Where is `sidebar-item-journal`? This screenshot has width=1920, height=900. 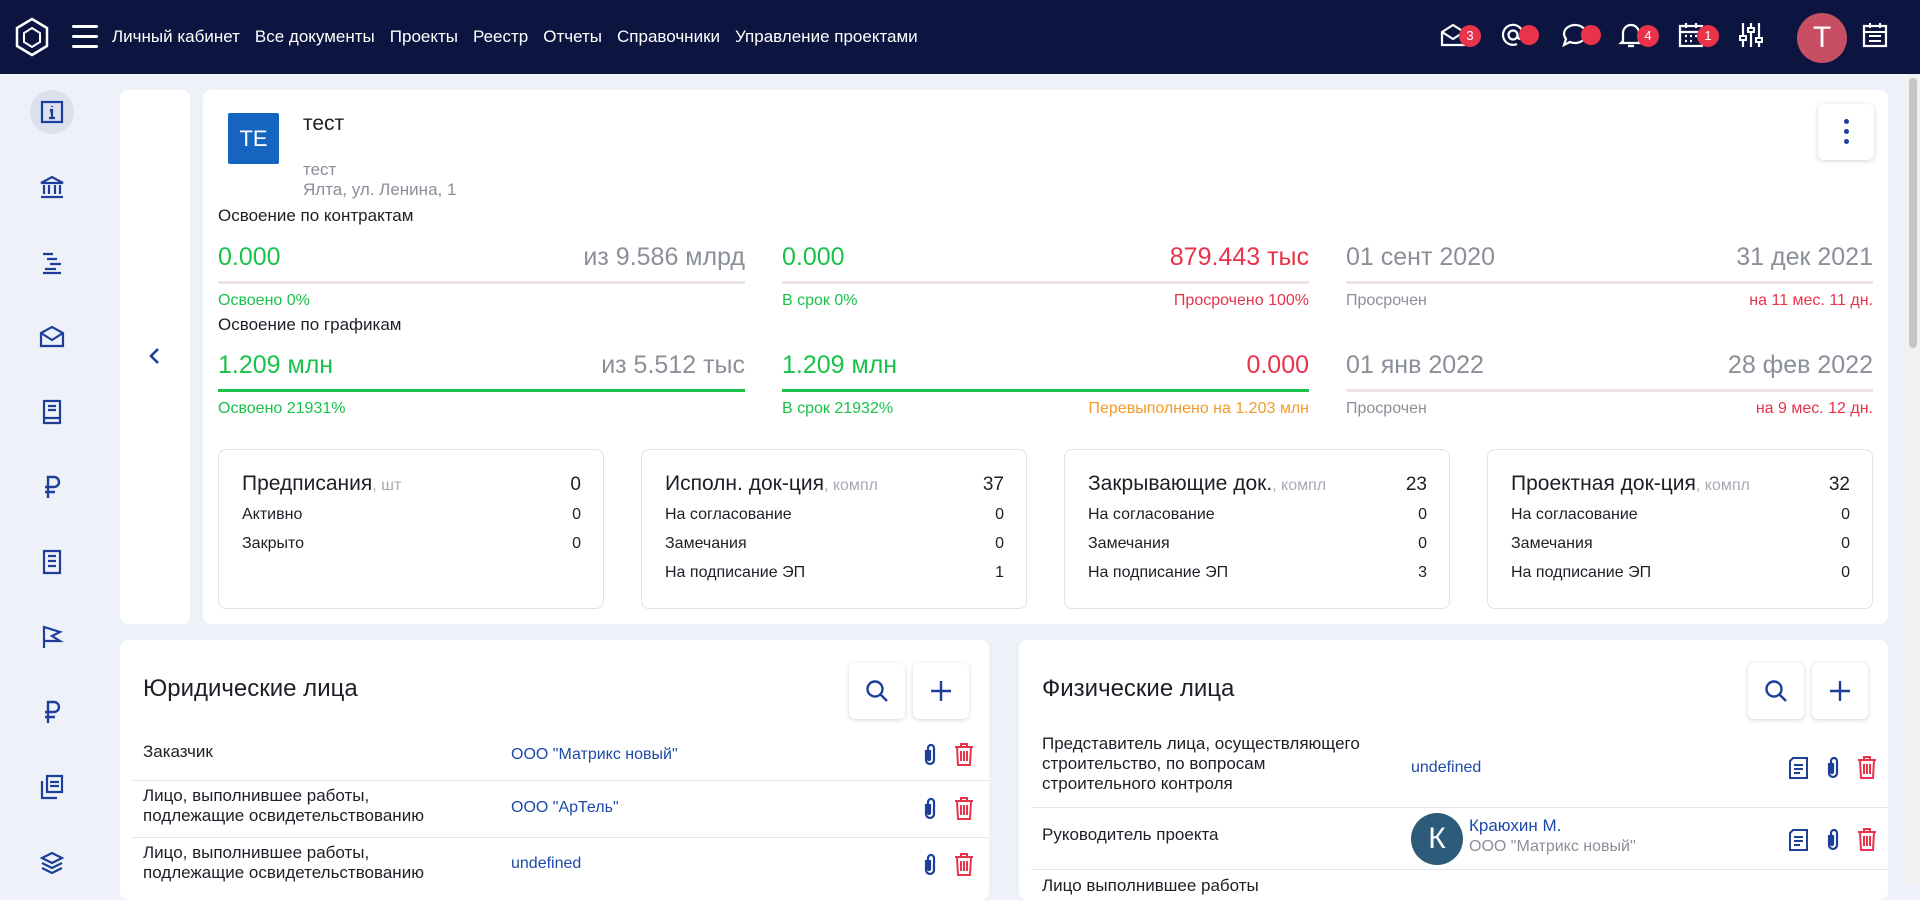 sidebar-item-journal is located at coordinates (52, 412).